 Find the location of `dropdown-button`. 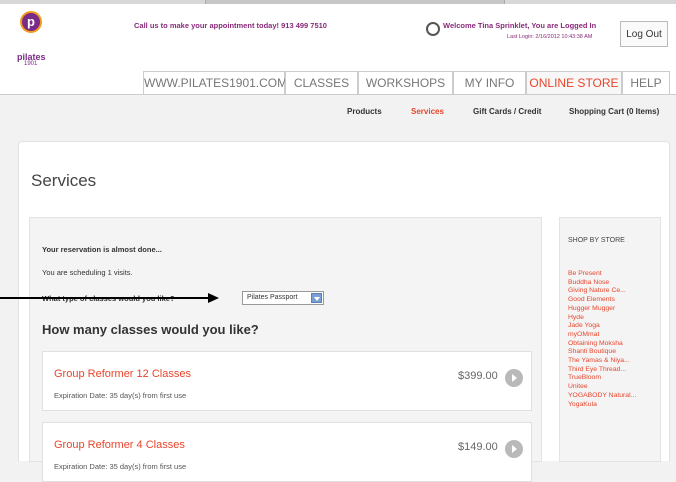

dropdown-button is located at coordinates (316, 298).